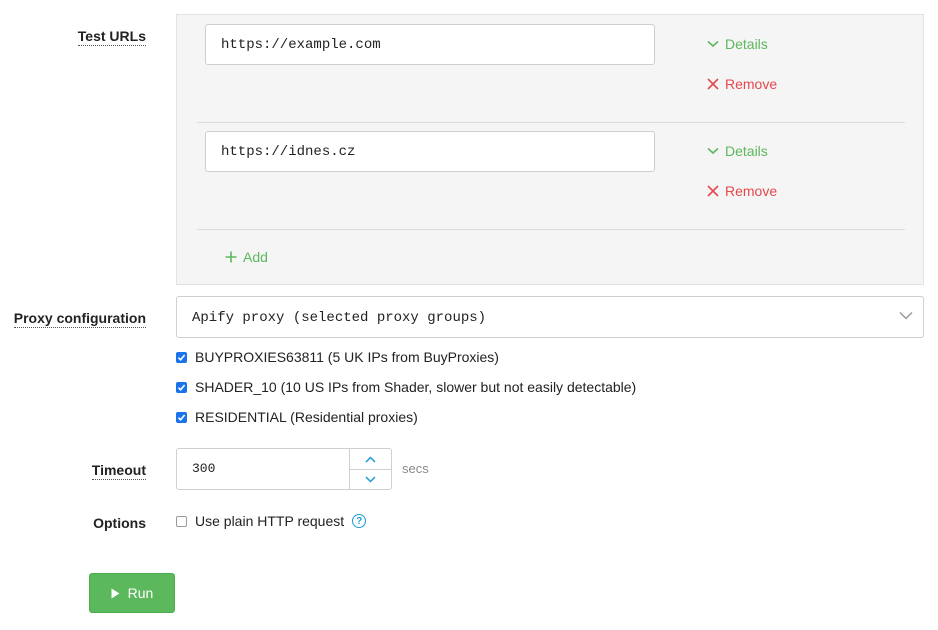 The image size is (938, 630). I want to click on url-input: https://example.com, so click(430, 44).